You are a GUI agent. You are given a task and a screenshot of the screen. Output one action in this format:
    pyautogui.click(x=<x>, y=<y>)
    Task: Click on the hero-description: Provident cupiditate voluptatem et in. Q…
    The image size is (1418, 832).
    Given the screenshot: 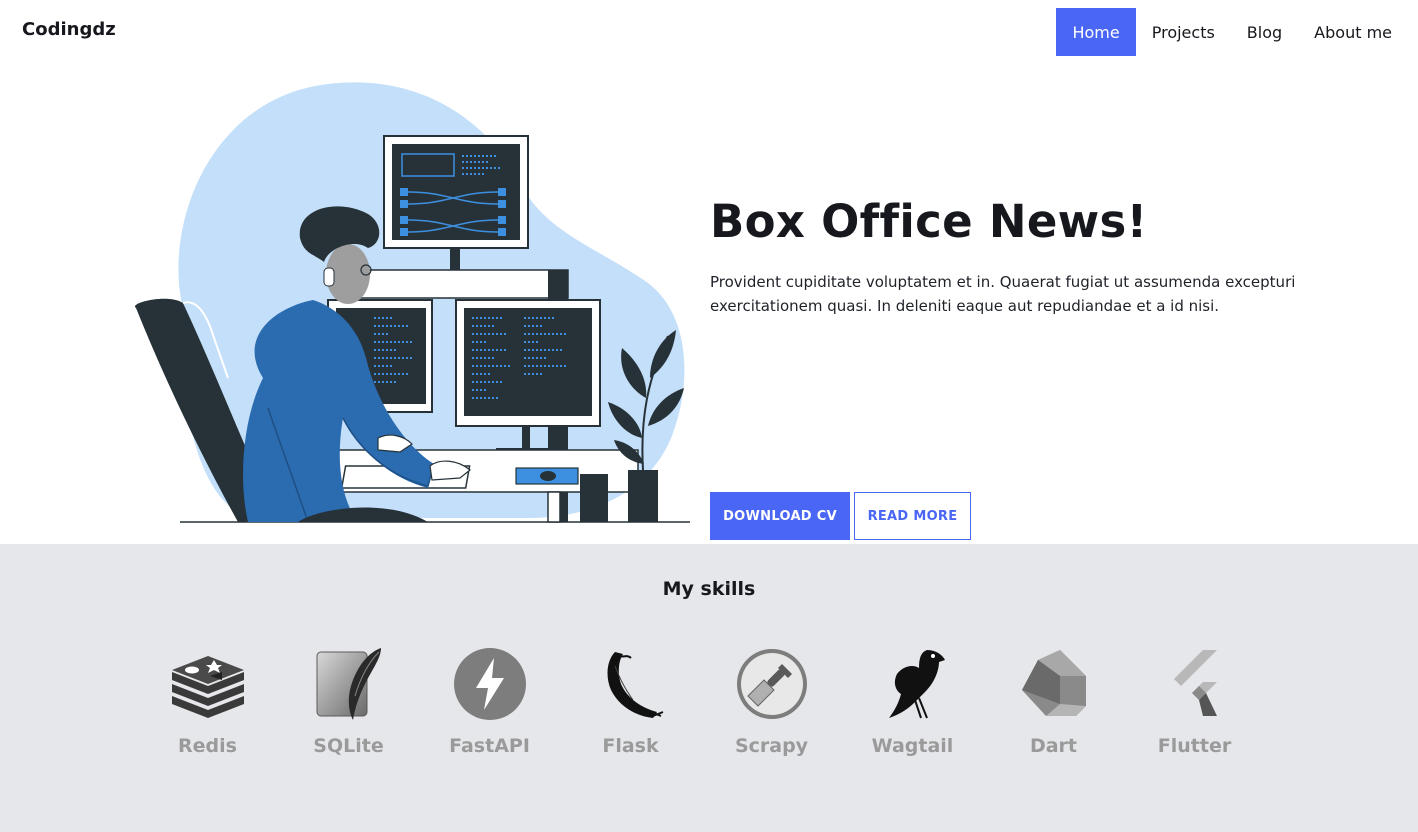 What is the action you would take?
    pyautogui.click(x=1003, y=294)
    